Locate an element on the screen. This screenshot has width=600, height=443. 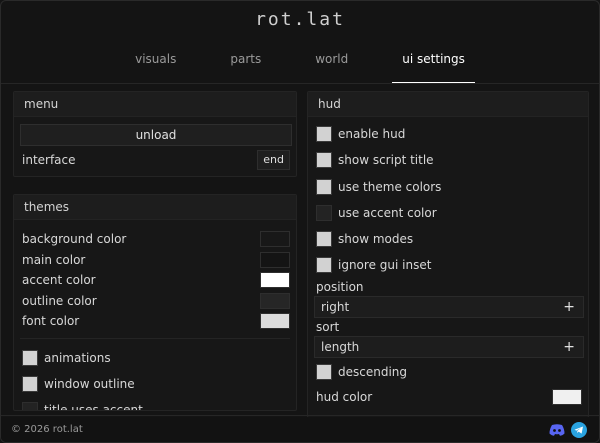
enable-hud-label: enable hud is located at coordinates (372, 134).